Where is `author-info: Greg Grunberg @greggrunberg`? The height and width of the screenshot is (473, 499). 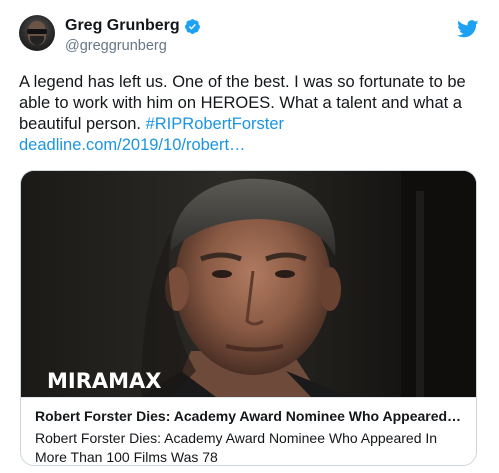 author-info: Greg Grunberg @greggrunberg is located at coordinates (133, 34).